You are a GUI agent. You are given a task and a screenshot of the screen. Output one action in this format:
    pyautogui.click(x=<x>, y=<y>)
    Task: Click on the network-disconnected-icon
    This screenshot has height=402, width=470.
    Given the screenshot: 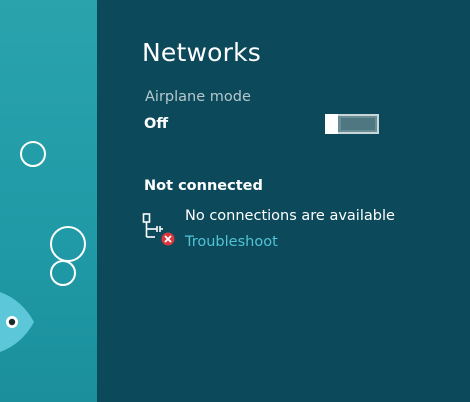 What is the action you would take?
    pyautogui.click(x=158, y=229)
    